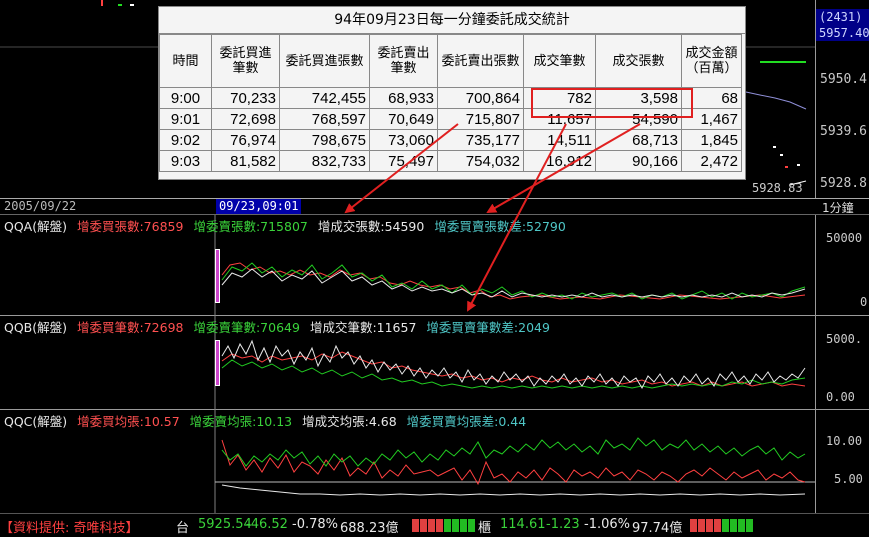 The width and height of the screenshot is (869, 537). What do you see at coordinates (563, 524) in the screenshot?
I see `otc-change: -1.23` at bounding box center [563, 524].